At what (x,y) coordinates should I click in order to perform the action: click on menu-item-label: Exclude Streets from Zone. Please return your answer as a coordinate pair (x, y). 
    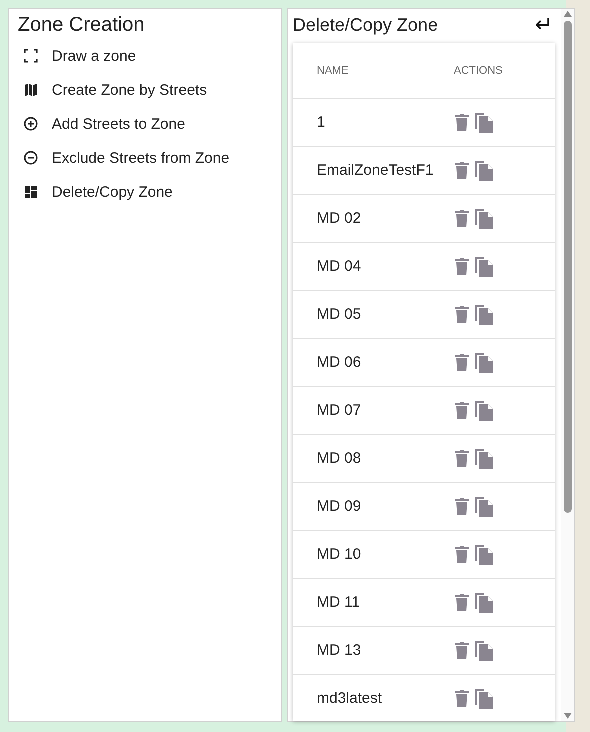
    Looking at the image, I should click on (141, 158).